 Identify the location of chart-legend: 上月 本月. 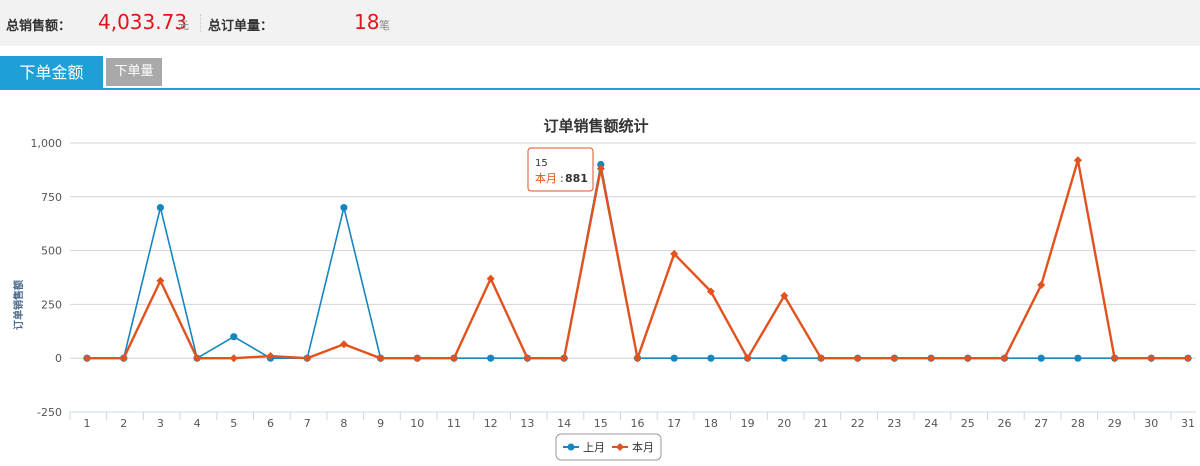
(608, 447).